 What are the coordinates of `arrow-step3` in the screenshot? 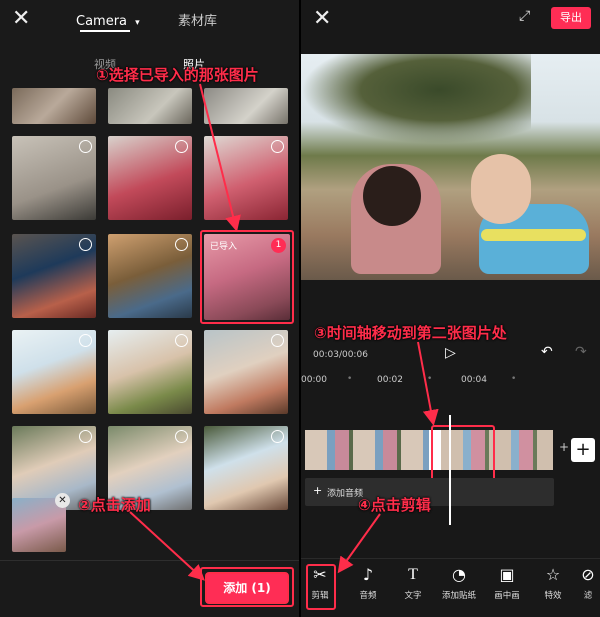 It's located at (428, 383).